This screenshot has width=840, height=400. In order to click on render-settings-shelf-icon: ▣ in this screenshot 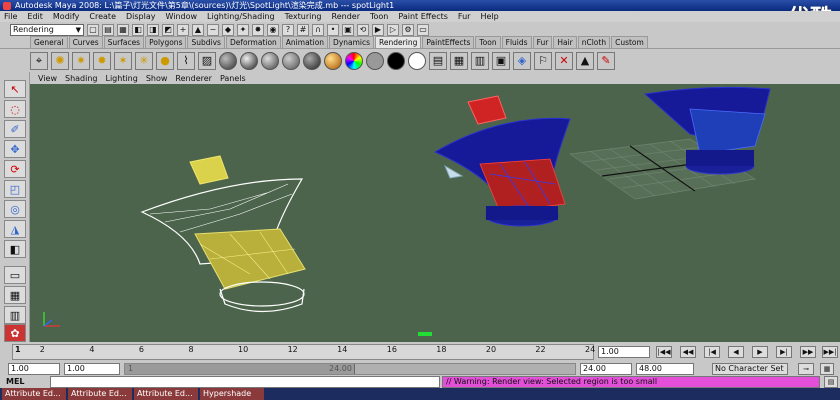, I will do `click(501, 60)`.